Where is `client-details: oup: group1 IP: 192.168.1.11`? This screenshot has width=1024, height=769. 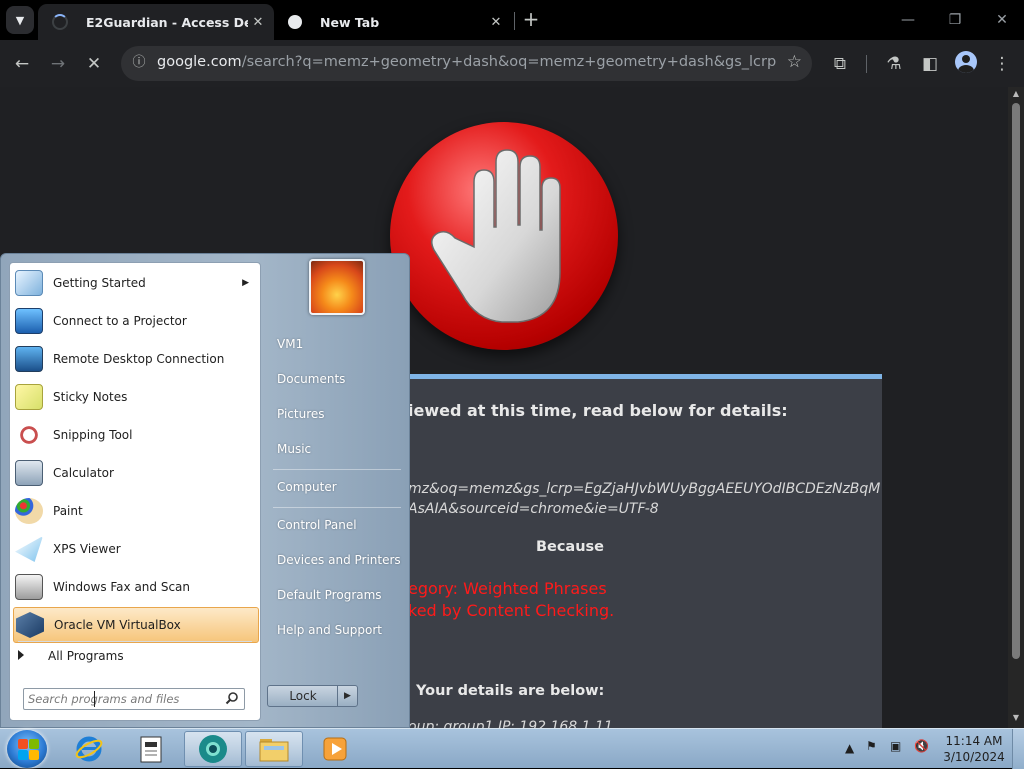
client-details: oup: group1 IP: 192.168.1.11 is located at coordinates (510, 723).